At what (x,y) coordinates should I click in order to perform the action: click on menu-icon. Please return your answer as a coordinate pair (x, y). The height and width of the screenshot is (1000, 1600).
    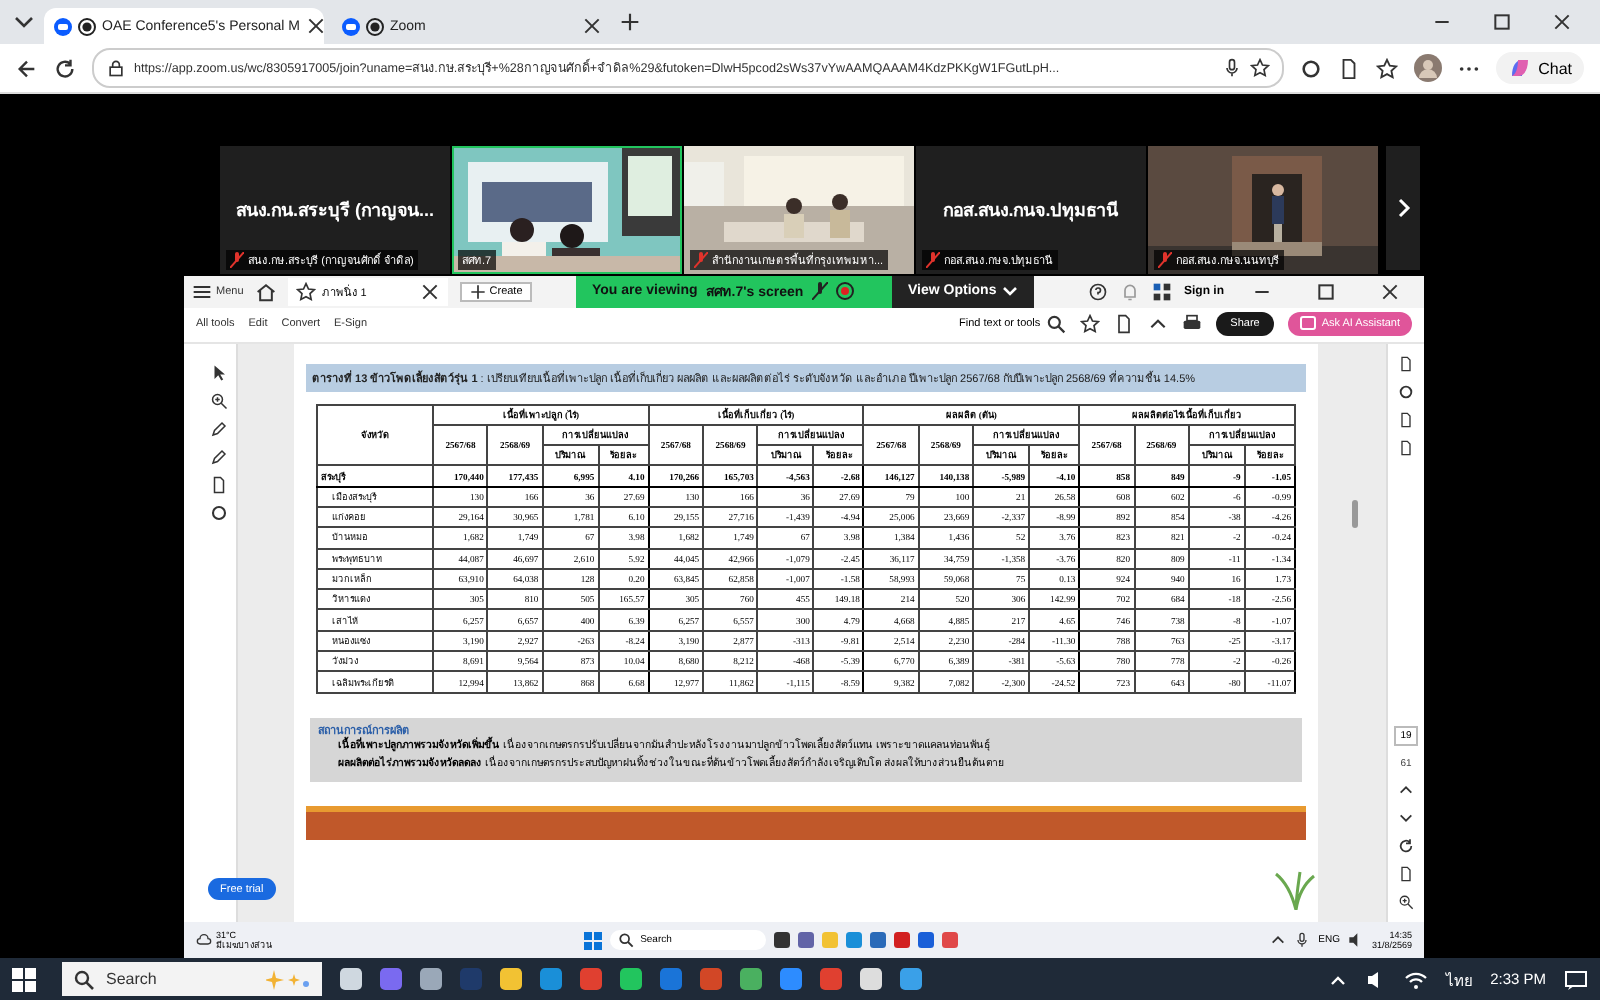
    Looking at the image, I should click on (202, 291).